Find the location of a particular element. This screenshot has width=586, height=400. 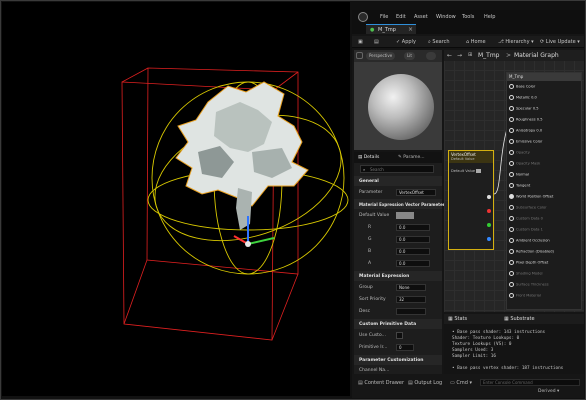

tab-substrate: ▦ Substrate is located at coordinates (519, 319).